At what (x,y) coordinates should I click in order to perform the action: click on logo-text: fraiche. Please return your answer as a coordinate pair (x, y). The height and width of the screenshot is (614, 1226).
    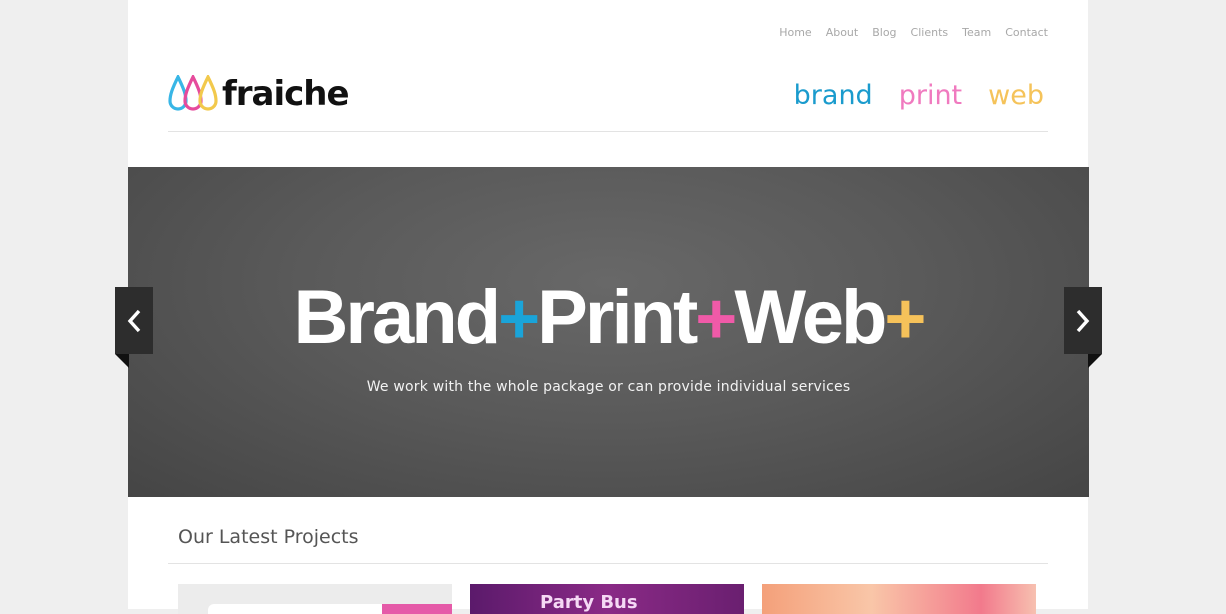
    Looking at the image, I should click on (286, 94).